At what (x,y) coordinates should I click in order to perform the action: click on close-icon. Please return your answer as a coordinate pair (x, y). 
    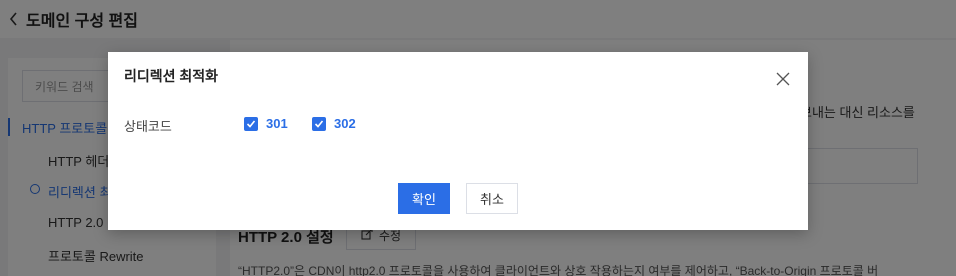
    Looking at the image, I should click on (783, 79).